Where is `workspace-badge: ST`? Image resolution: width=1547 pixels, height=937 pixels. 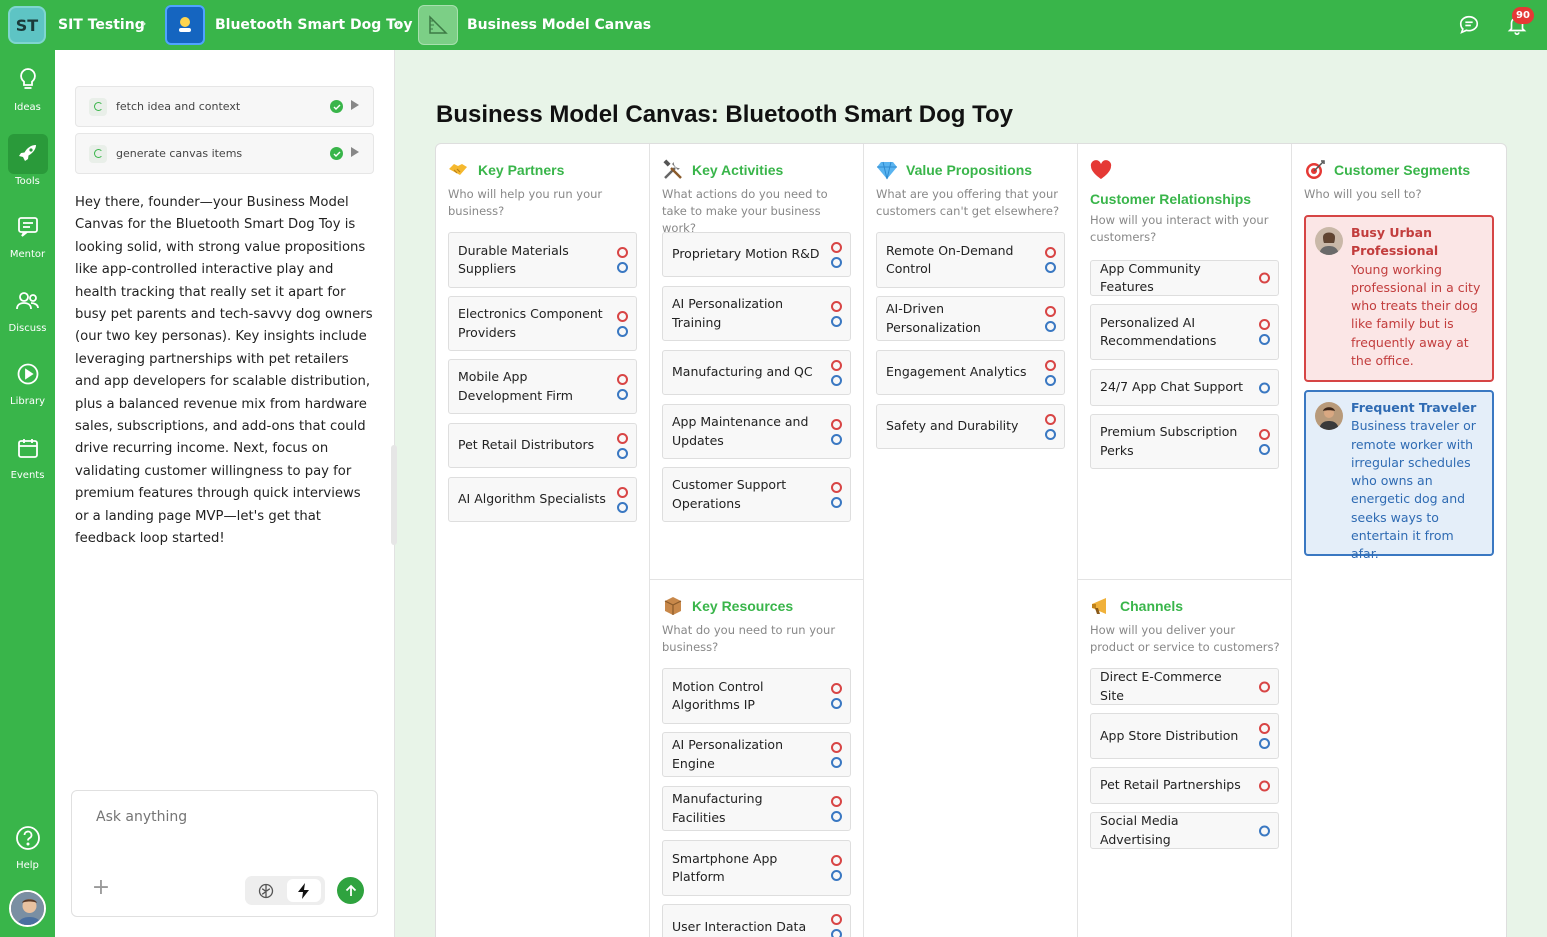 workspace-badge: ST is located at coordinates (27, 25).